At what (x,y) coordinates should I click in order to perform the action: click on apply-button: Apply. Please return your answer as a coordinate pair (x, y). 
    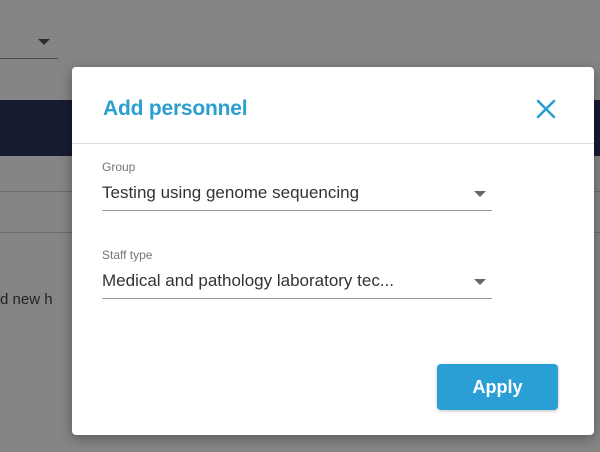
    Looking at the image, I should click on (497, 387).